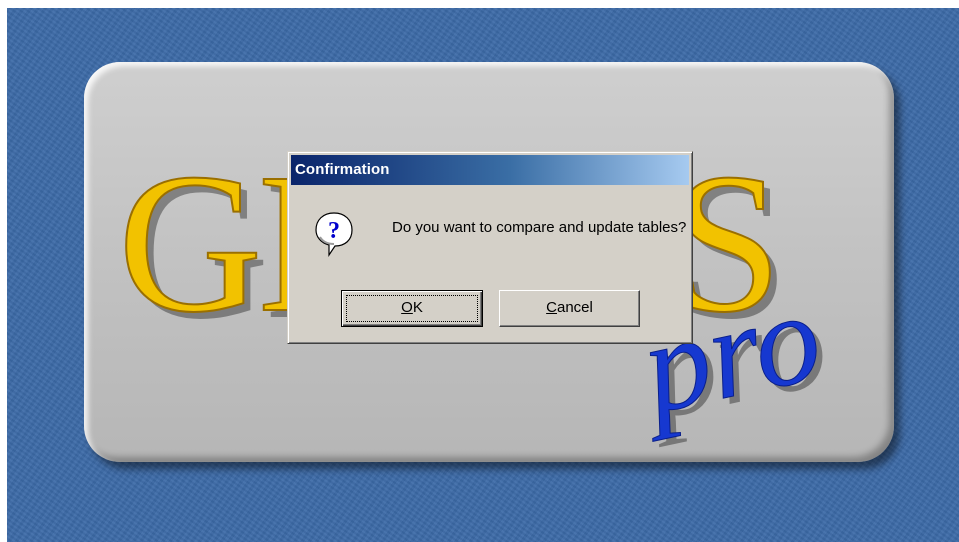 Image resolution: width=959 pixels, height=542 pixels. I want to click on ok-button: OK, so click(412, 308).